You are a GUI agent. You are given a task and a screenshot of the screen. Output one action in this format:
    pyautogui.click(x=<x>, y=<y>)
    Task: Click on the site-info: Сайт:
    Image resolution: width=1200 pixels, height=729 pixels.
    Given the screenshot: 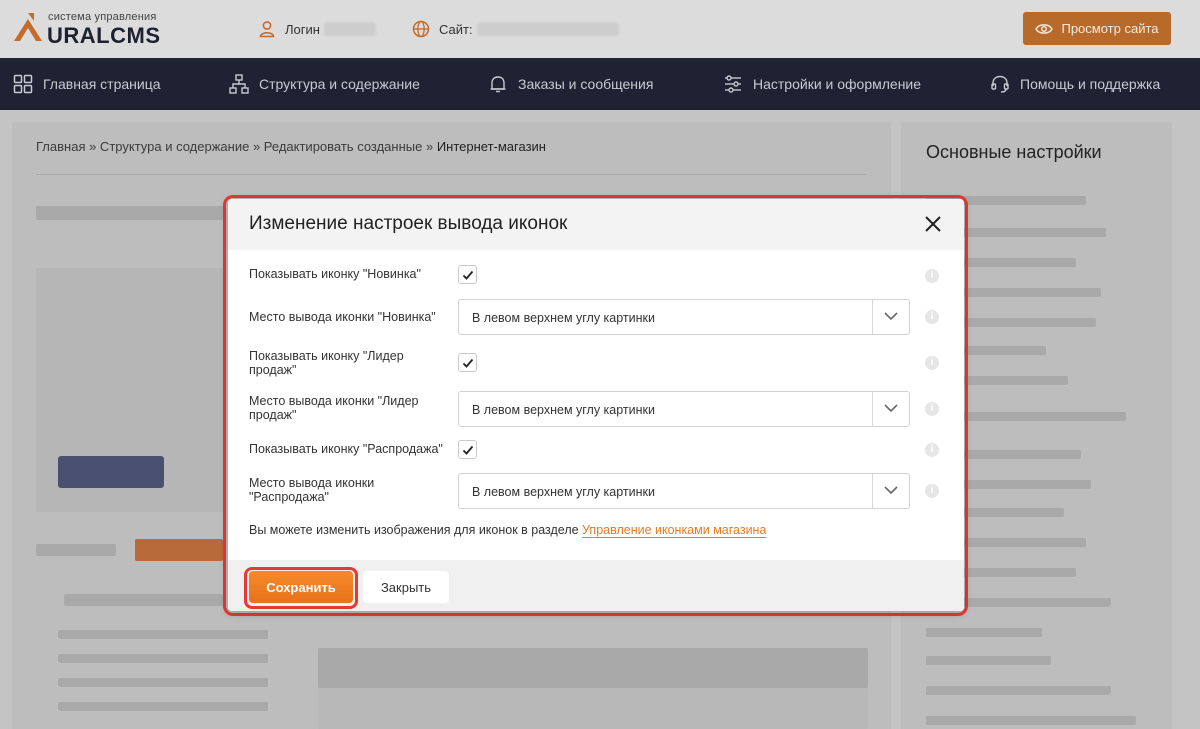 What is the action you would take?
    pyautogui.click(x=515, y=29)
    